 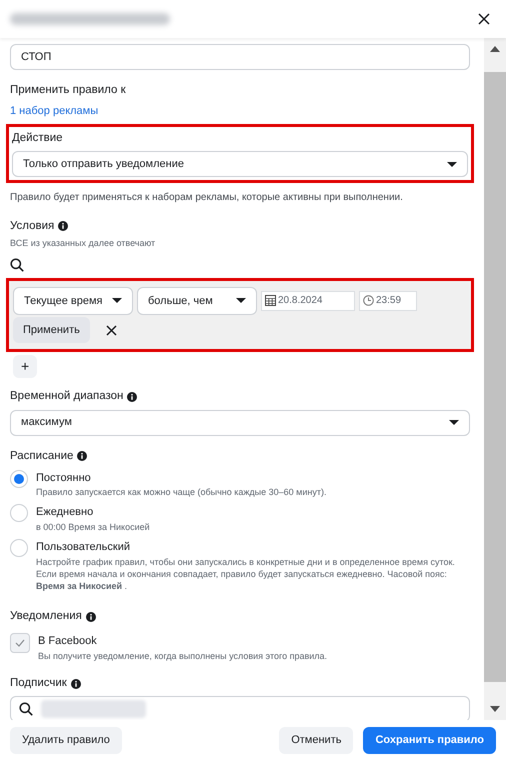 What do you see at coordinates (316, 740) in the screenshot?
I see `cancel-button: Отменить` at bounding box center [316, 740].